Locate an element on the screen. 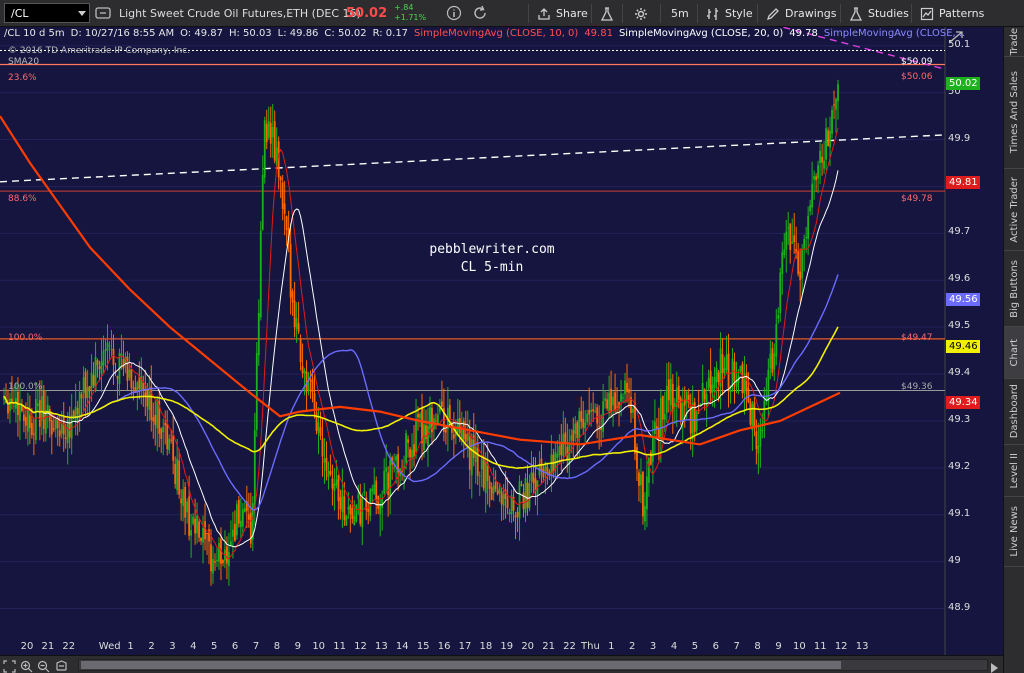 This screenshot has width=1024, height=673. bar-range: R: 0.17 is located at coordinates (390, 33).